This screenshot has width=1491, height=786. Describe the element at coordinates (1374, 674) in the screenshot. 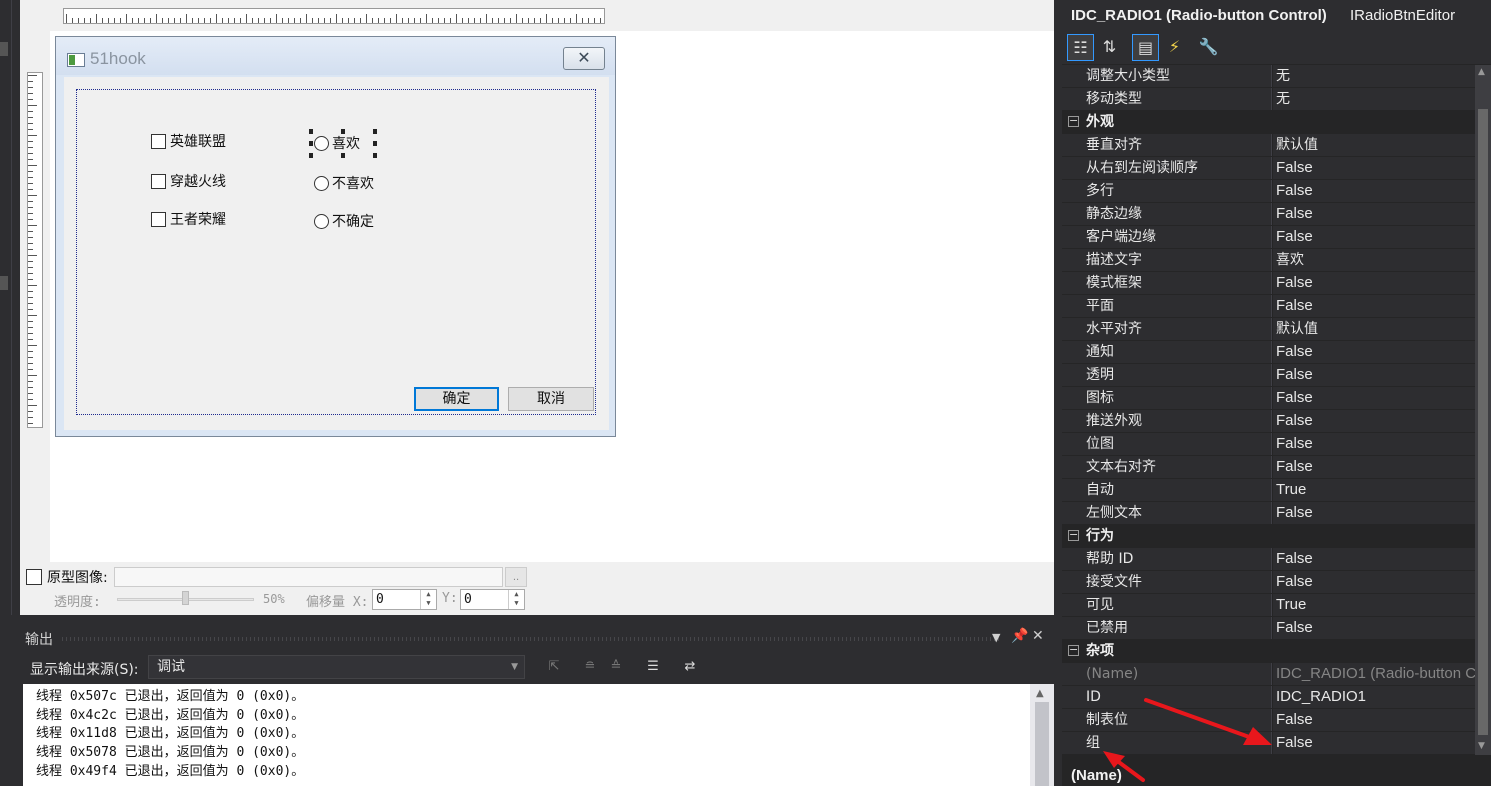

I see `property-value: IDC_RADIO1 (Radio-button Control)` at that location.